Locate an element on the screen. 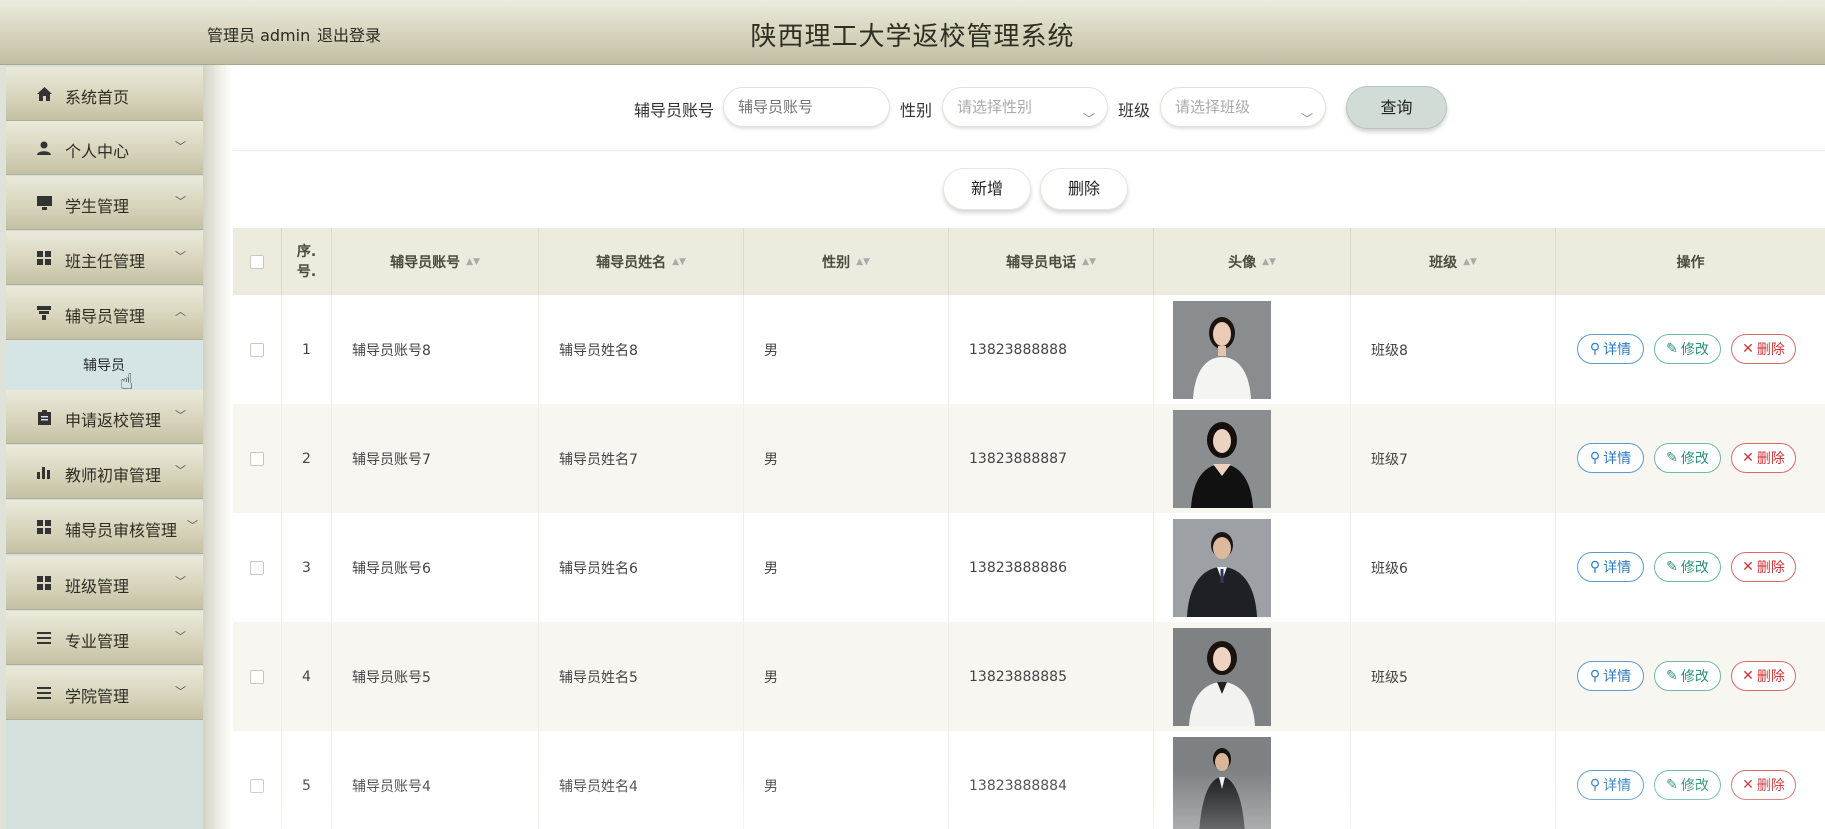 The height and width of the screenshot is (829, 1825). col-index: 序. 号. is located at coordinates (307, 261).